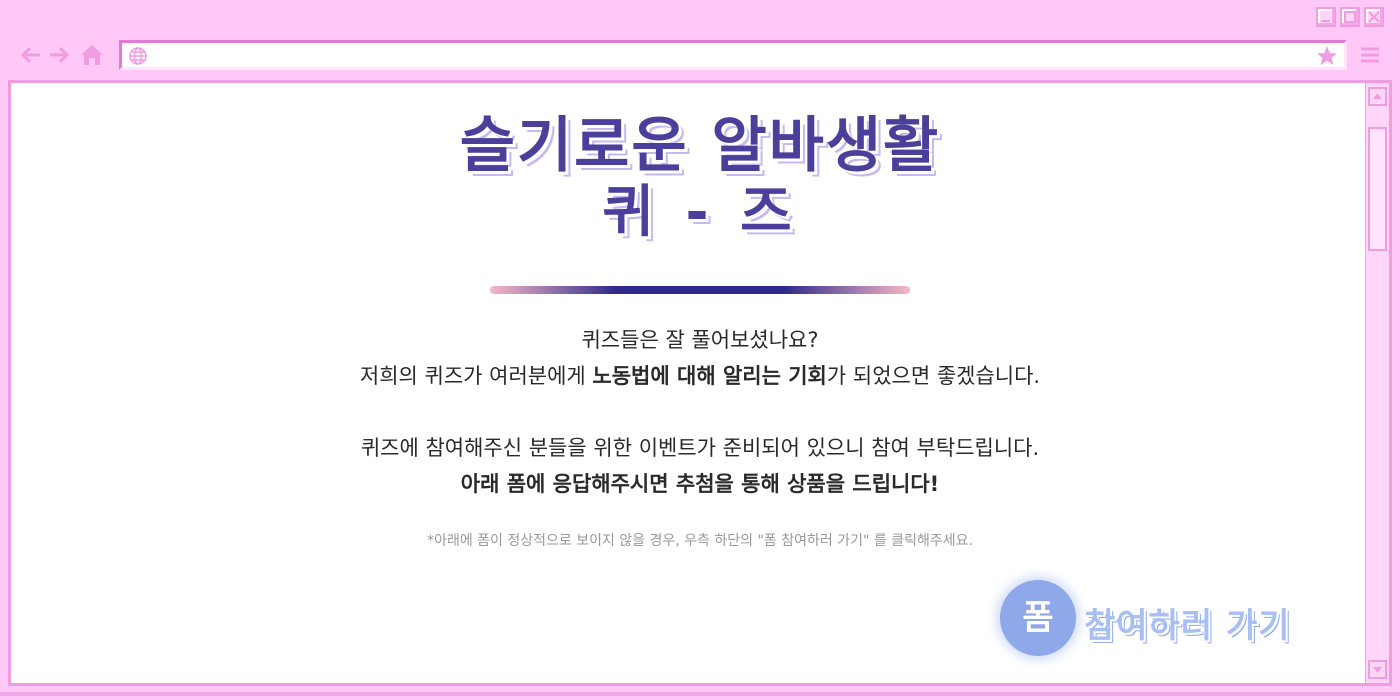  I want to click on scroll-down-button, so click(1377, 669).